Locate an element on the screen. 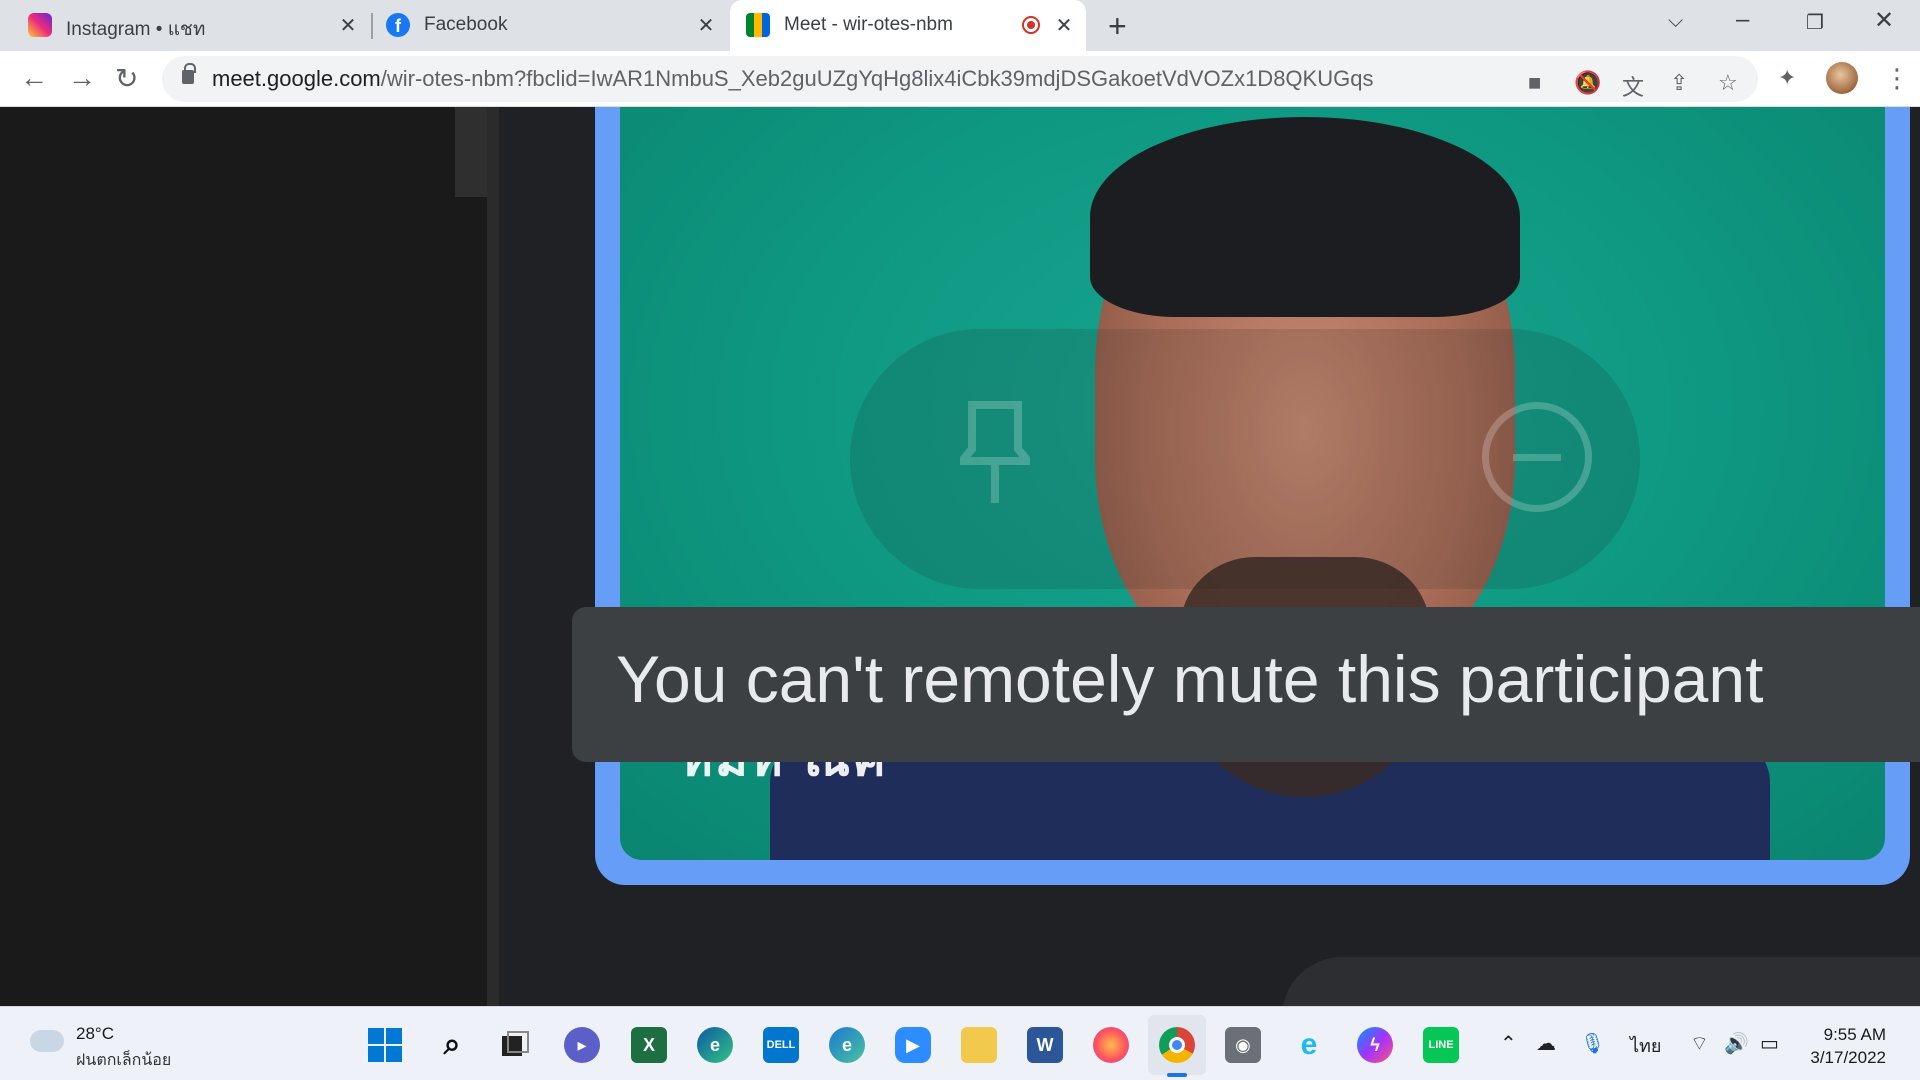 The width and height of the screenshot is (1920, 1080). clock-date: 3/17/2022 is located at coordinates (1848, 1057).